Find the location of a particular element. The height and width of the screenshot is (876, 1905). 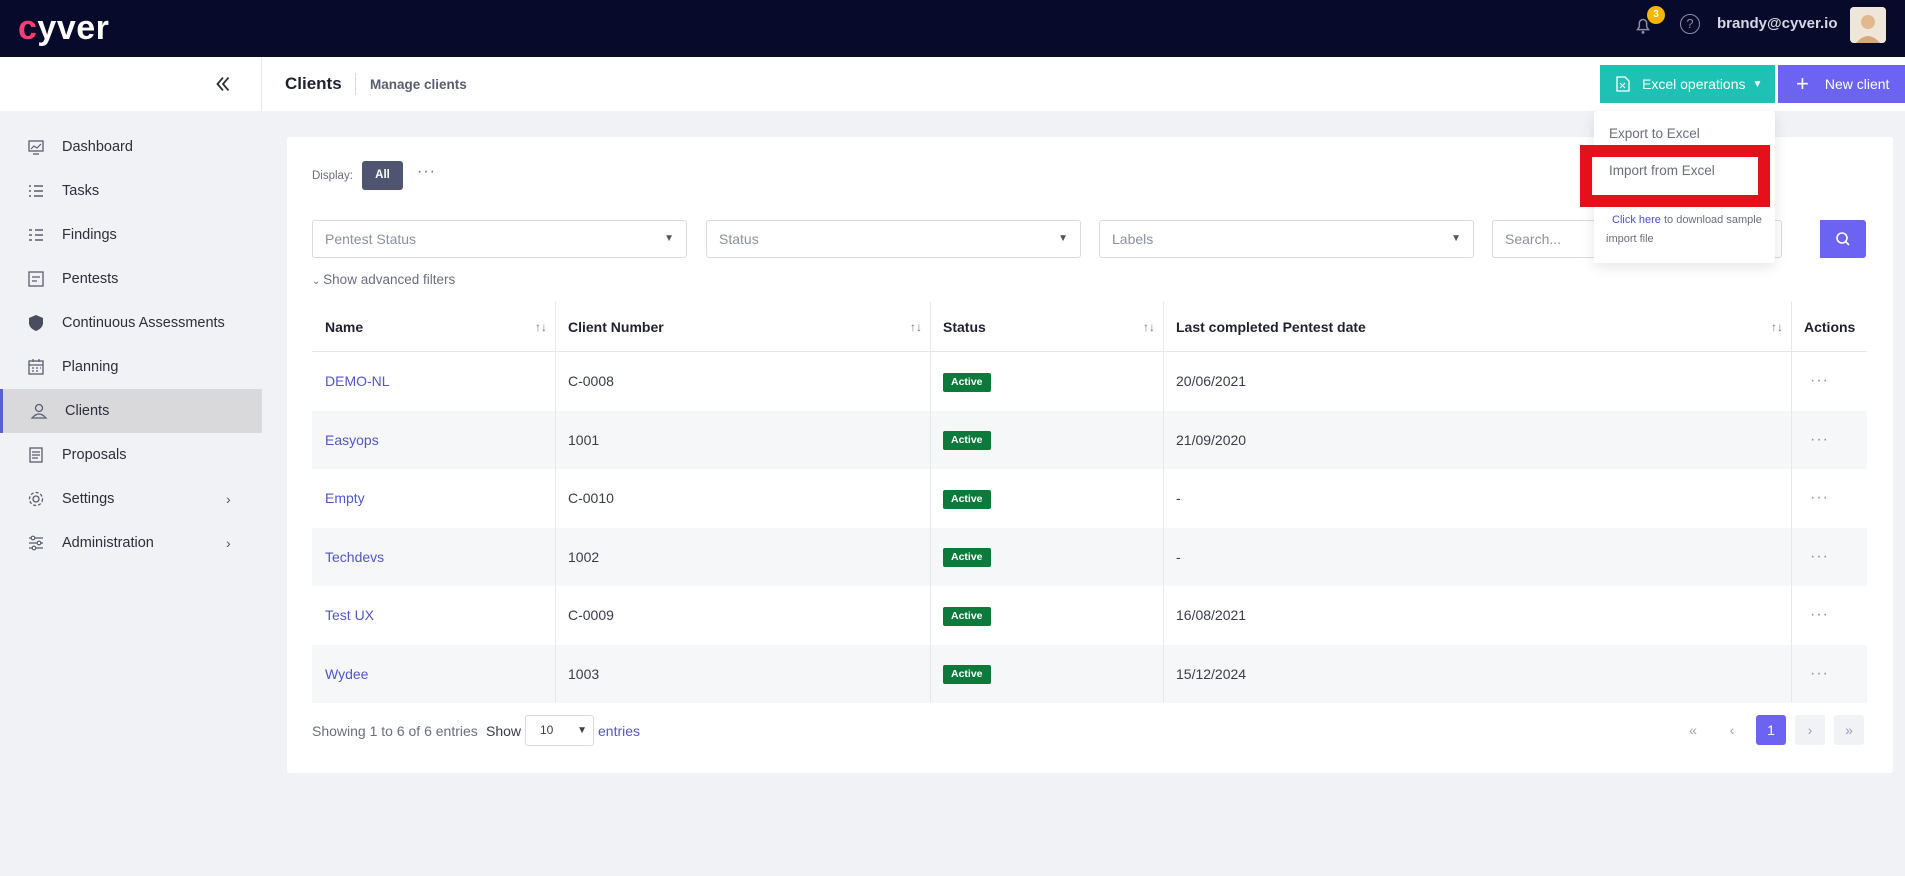

display-label: Display: is located at coordinates (332, 176).